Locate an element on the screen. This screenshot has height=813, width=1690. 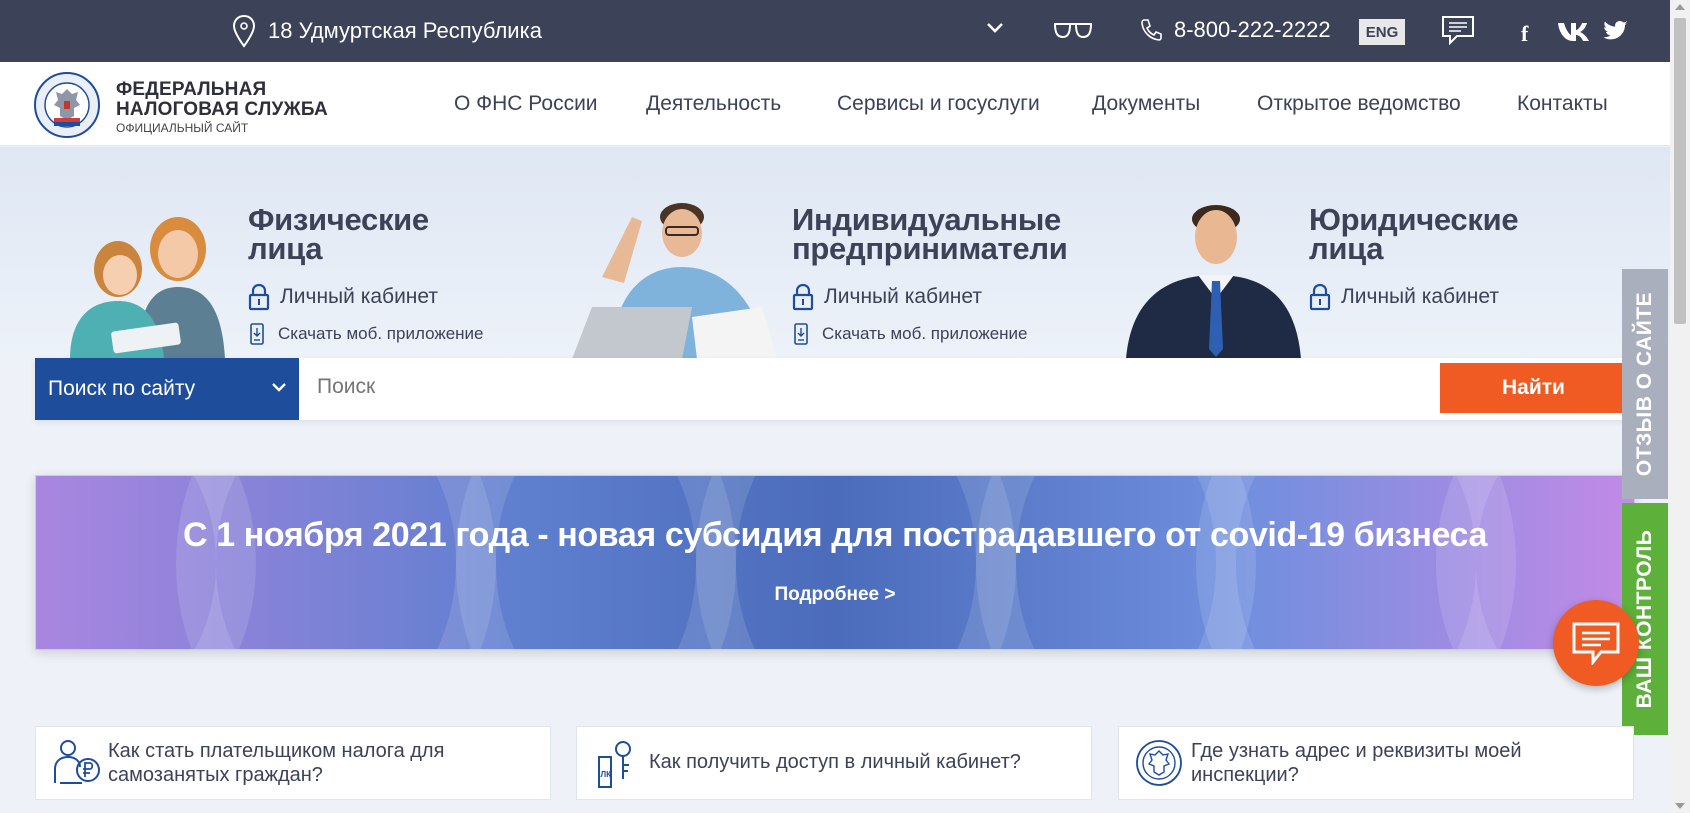
twitter-icon is located at coordinates (1616, 31).